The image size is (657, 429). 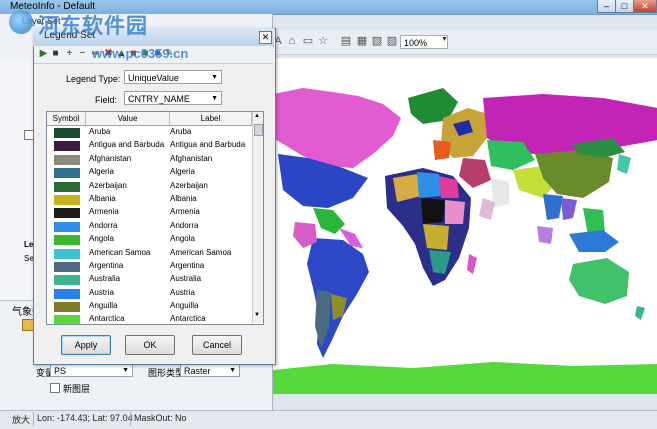 What do you see at coordinates (107, 319) in the screenshot?
I see `legend-value: Antarctica` at bounding box center [107, 319].